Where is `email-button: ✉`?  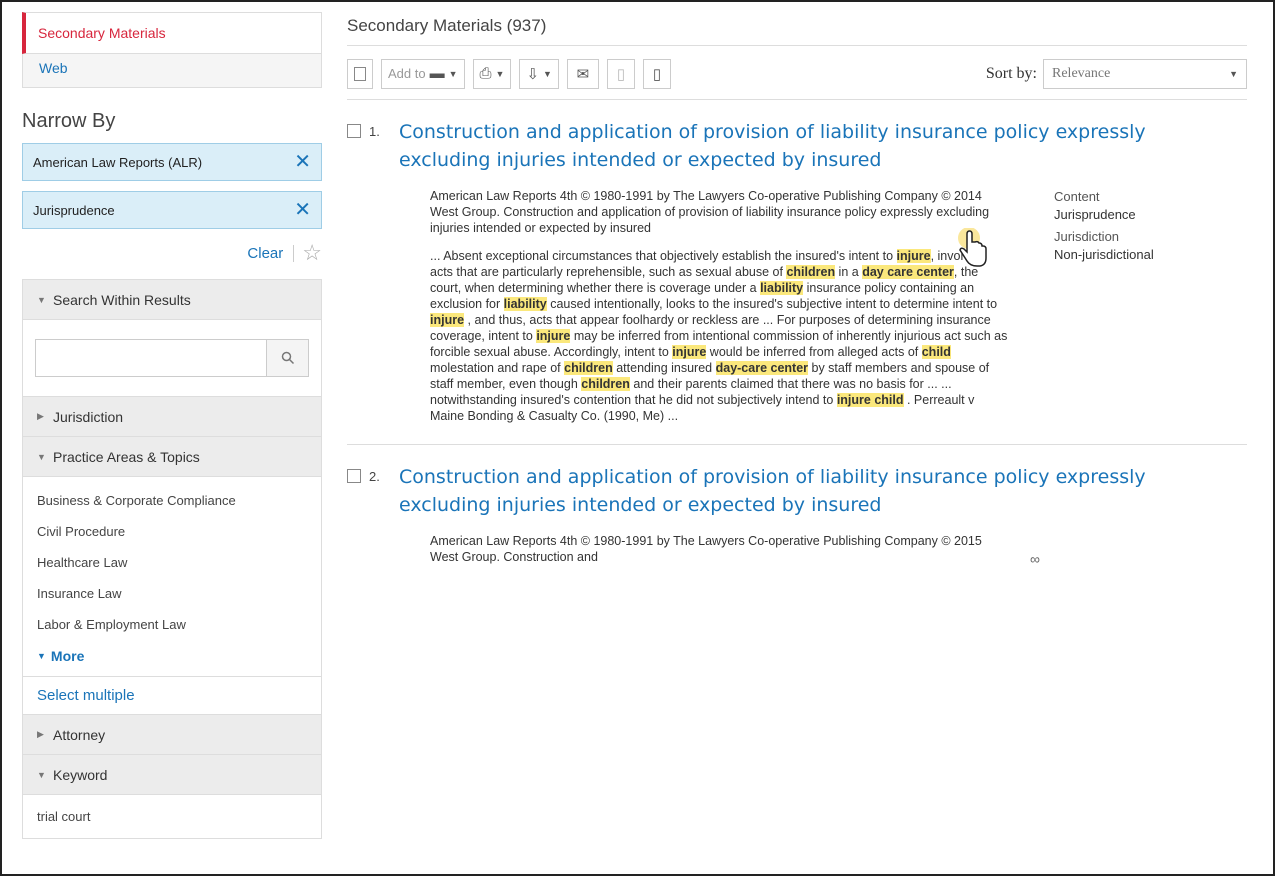
email-button: ✉ is located at coordinates (582, 73).